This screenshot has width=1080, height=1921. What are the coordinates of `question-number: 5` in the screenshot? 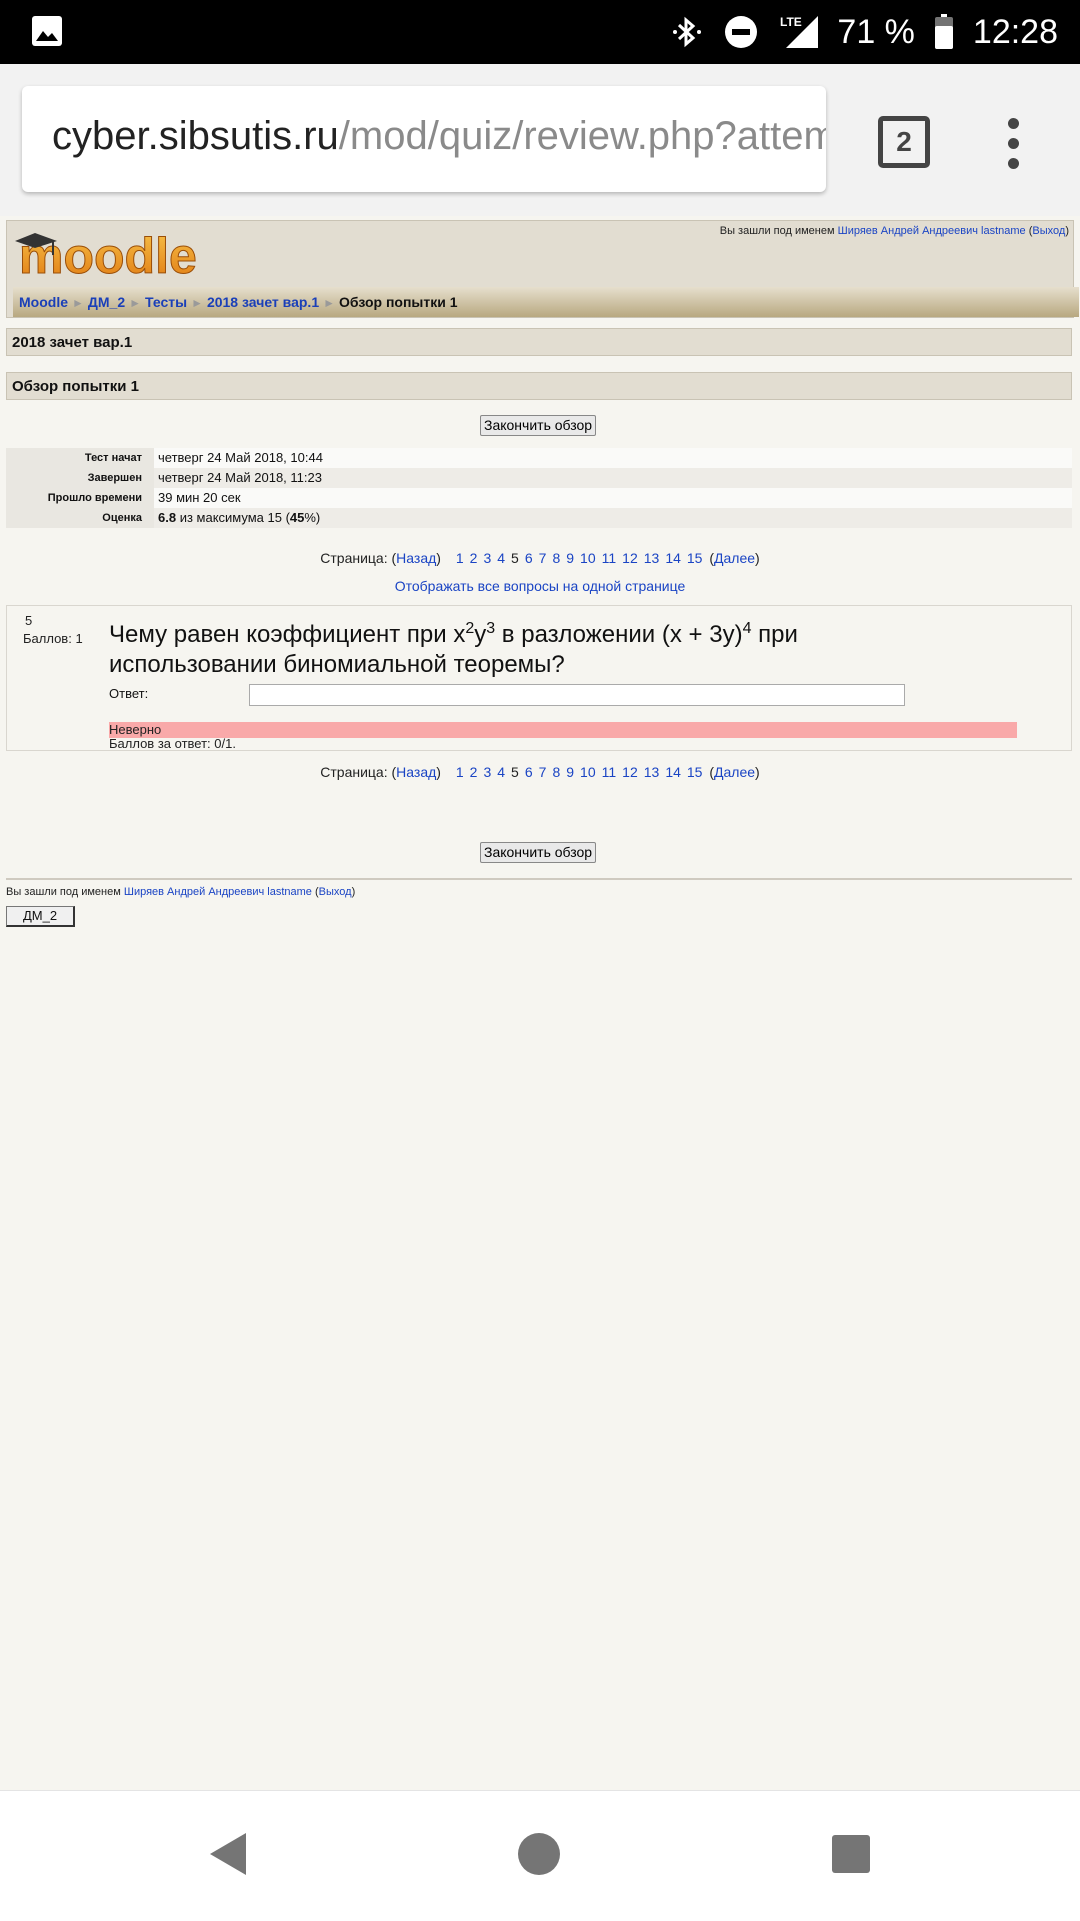 It's located at (29, 620).